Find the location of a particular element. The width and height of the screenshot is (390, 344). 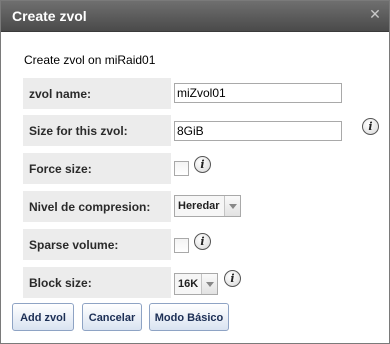

zvol-name-input: miZvol01 is located at coordinates (258, 93).